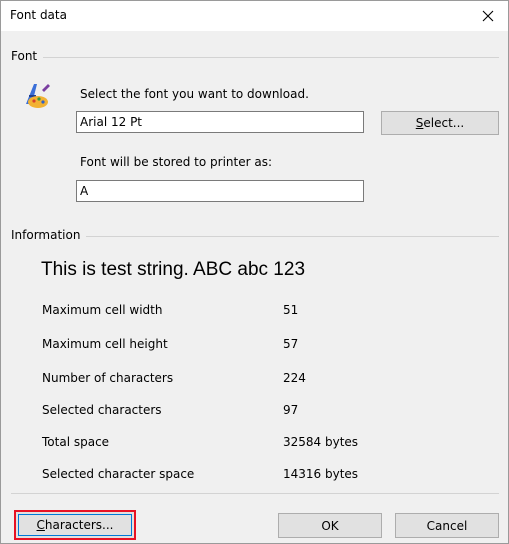 The image size is (509, 544). What do you see at coordinates (105, 344) in the screenshot?
I see `info-label: Maximum cell height` at bounding box center [105, 344].